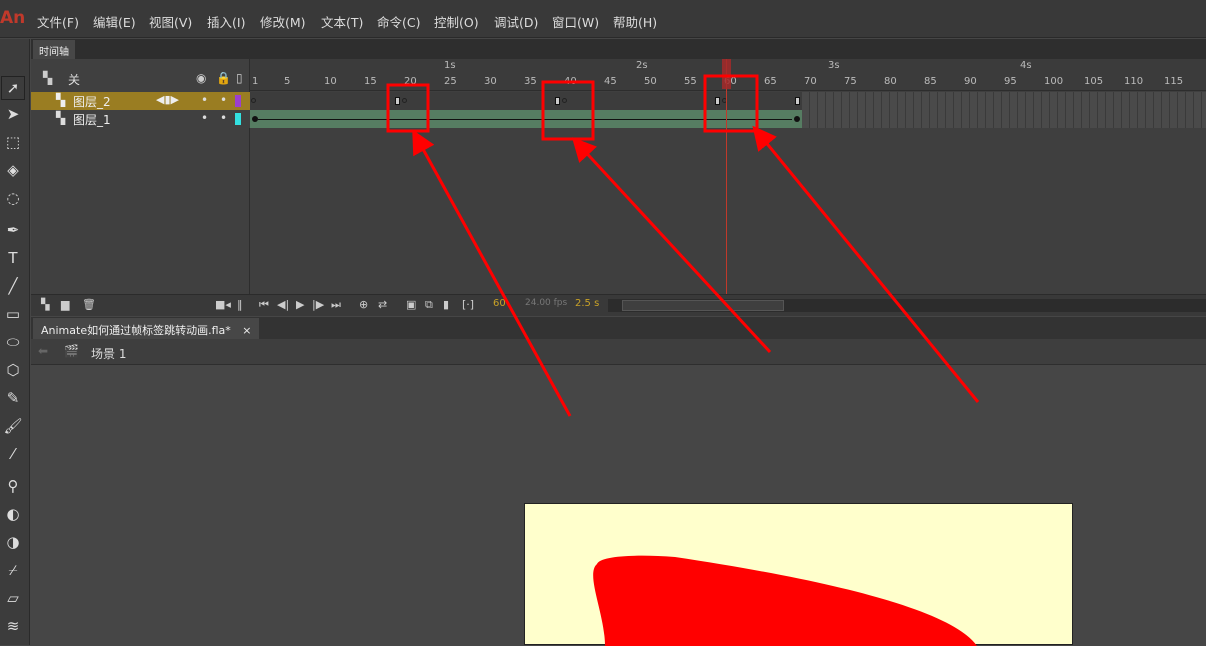 This screenshot has height=646, width=1206. I want to click on menu-item: 窗口(W), so click(575, 21).